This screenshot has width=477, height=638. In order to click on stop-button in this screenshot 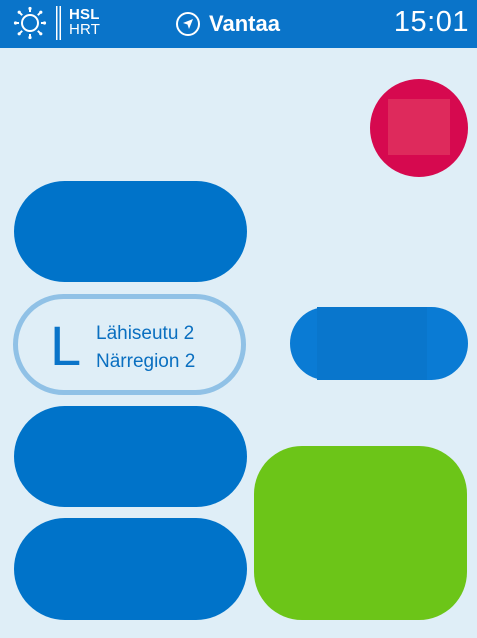, I will do `click(419, 128)`.